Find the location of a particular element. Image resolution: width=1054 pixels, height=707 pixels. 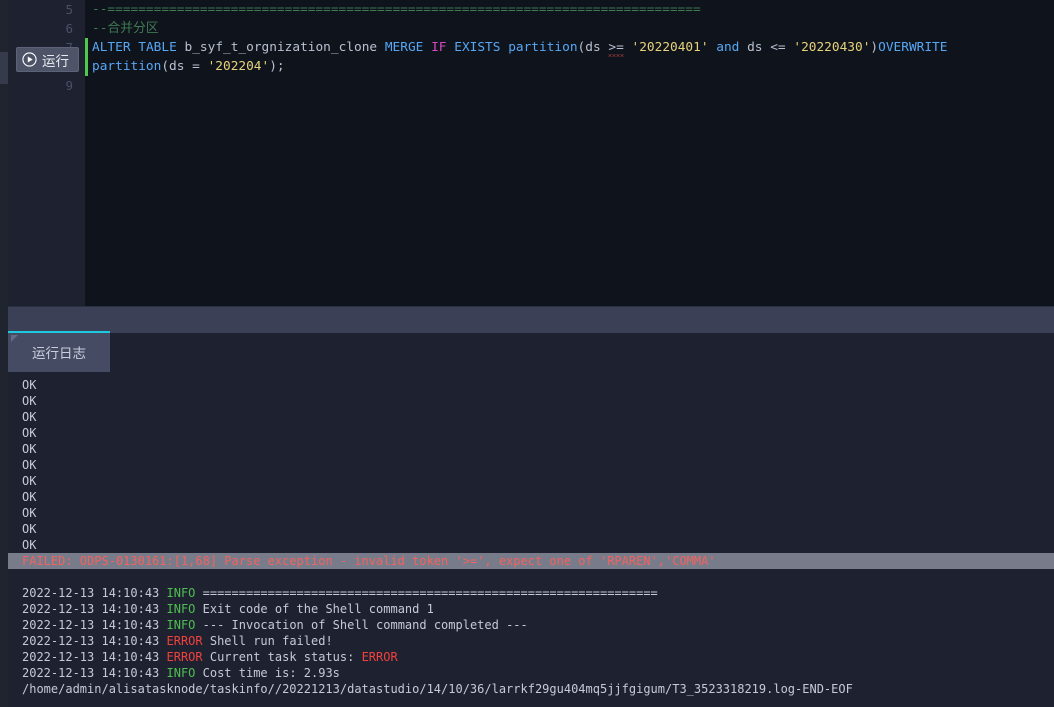

run-button: 运行 is located at coordinates (47, 59).